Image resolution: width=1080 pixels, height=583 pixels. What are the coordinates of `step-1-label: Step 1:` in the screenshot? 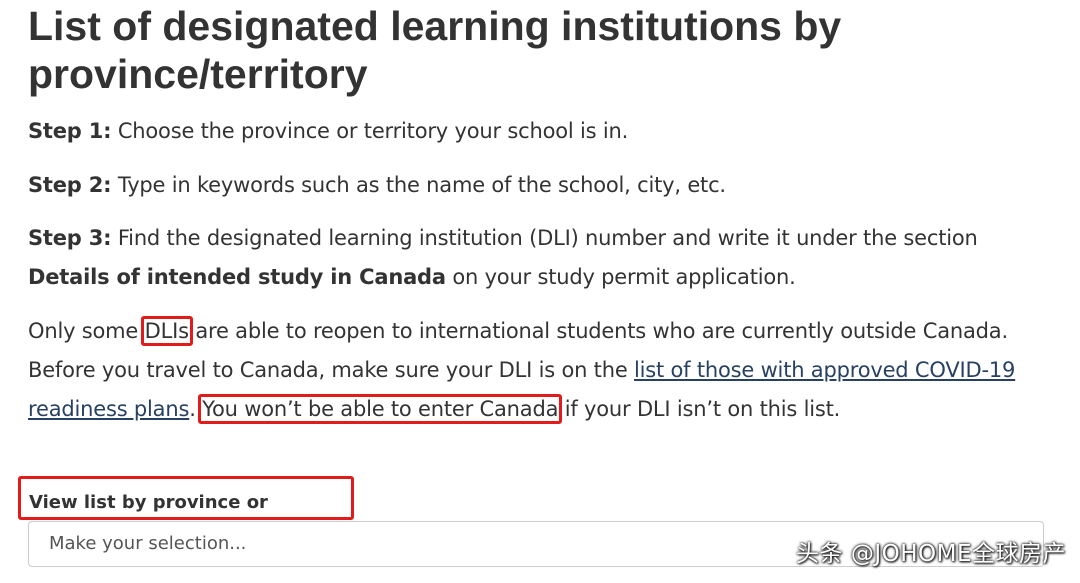 It's located at (70, 131).